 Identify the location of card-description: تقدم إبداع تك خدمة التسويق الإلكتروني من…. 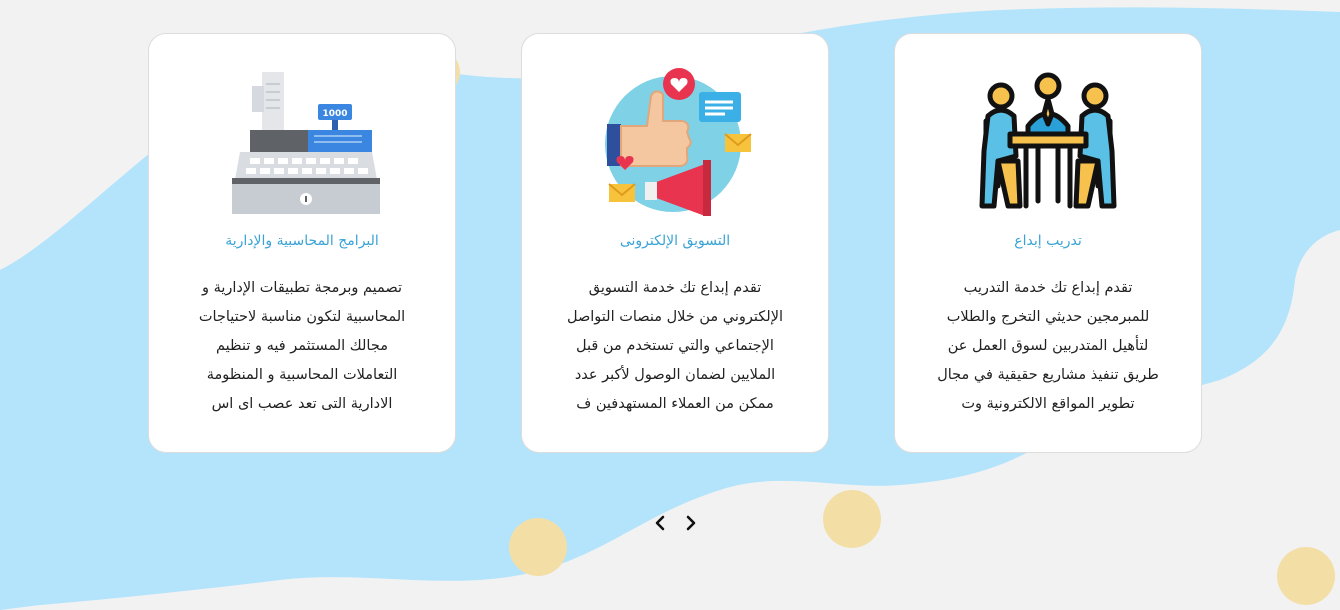
(675, 346).